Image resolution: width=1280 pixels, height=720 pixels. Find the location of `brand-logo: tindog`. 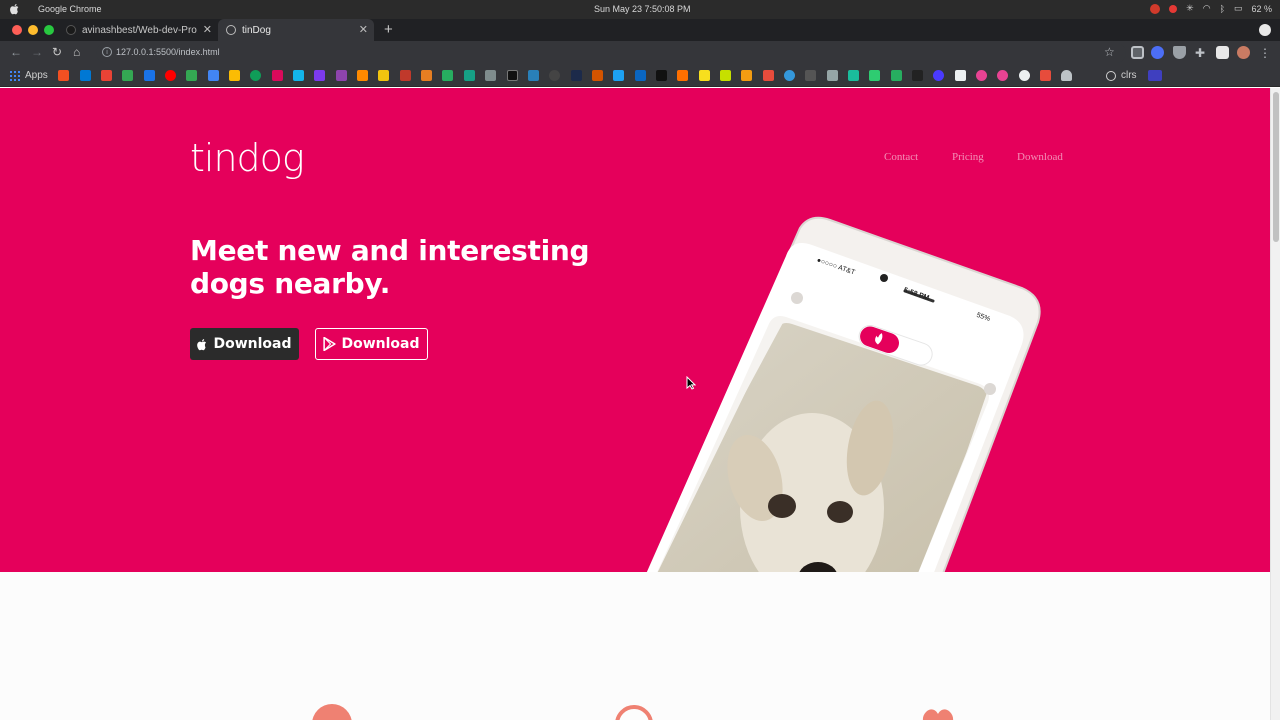

brand-logo: tindog is located at coordinates (247, 158).